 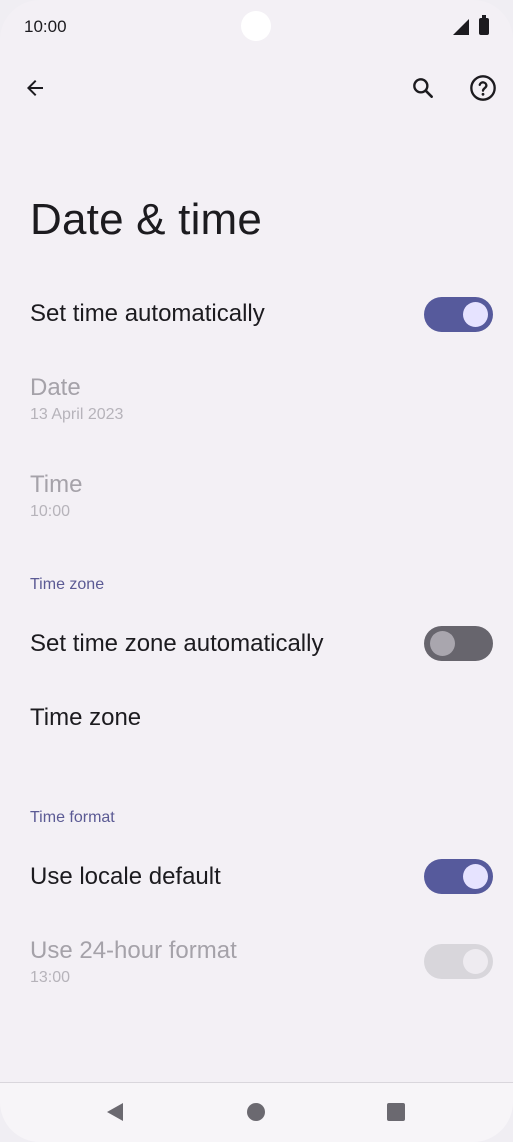 I want to click on date-value: 13 April 2023, so click(x=77, y=414).